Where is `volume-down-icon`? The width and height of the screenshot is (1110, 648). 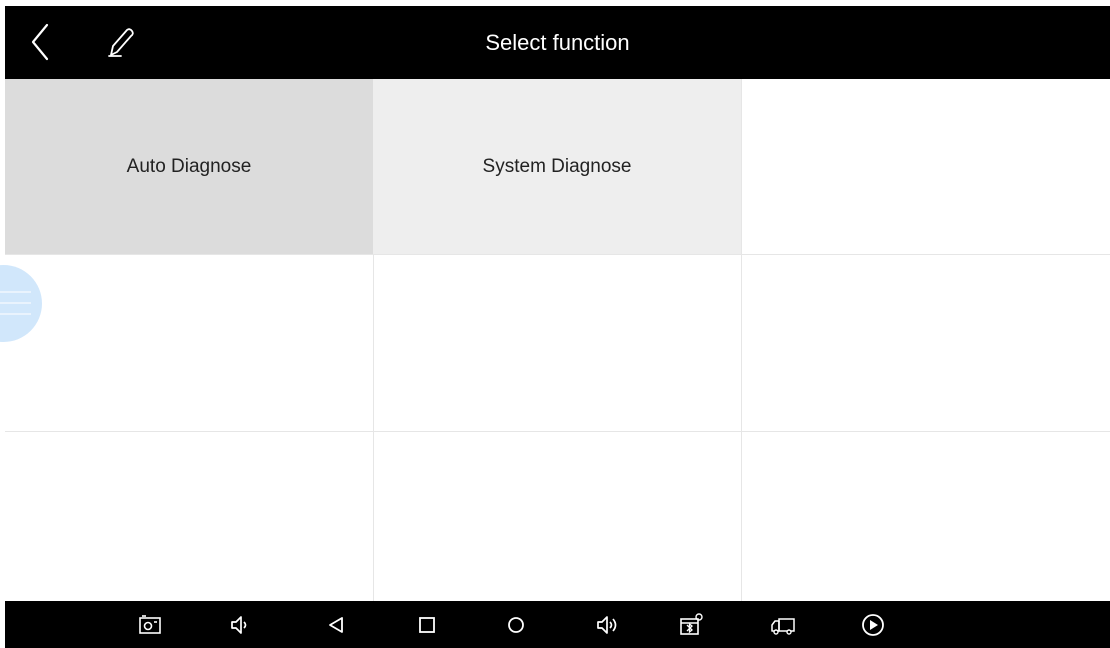 volume-down-icon is located at coordinates (239, 625).